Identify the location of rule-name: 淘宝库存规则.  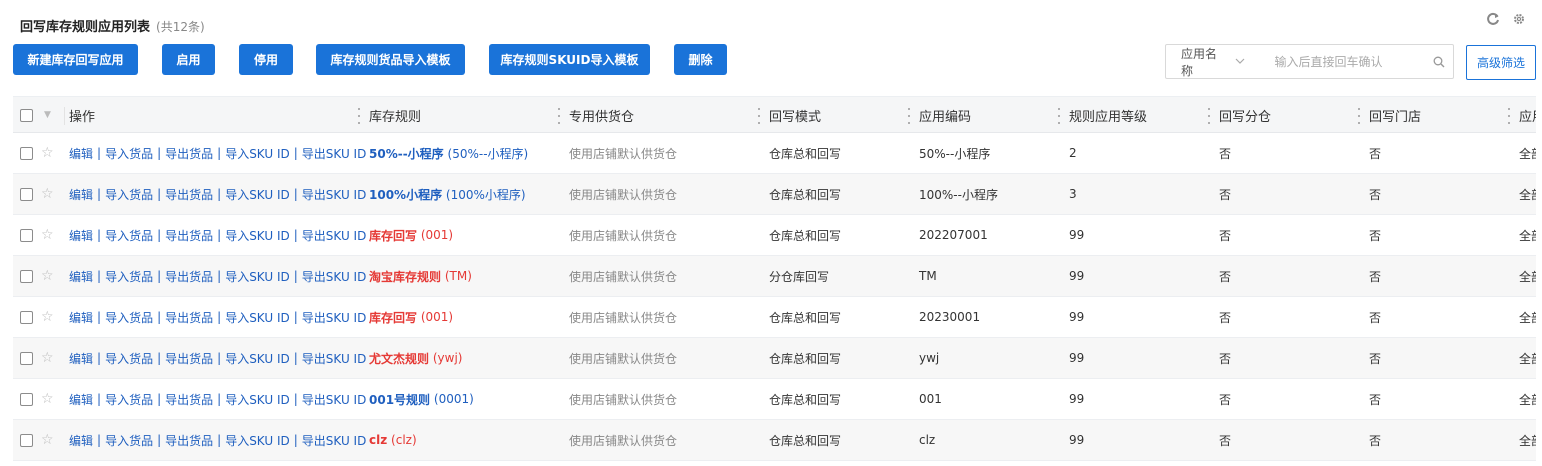
(405, 276).